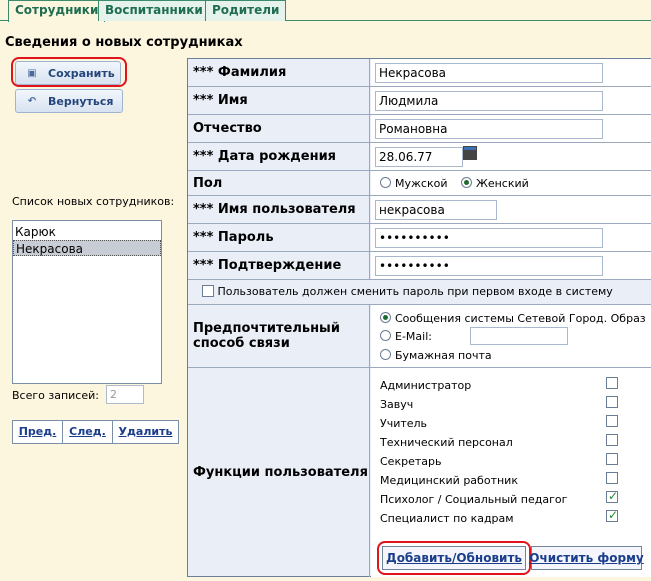 The width and height of the screenshot is (651, 581). What do you see at coordinates (612, 515) in the screenshot?
I see `function-hr-checkbox` at bounding box center [612, 515].